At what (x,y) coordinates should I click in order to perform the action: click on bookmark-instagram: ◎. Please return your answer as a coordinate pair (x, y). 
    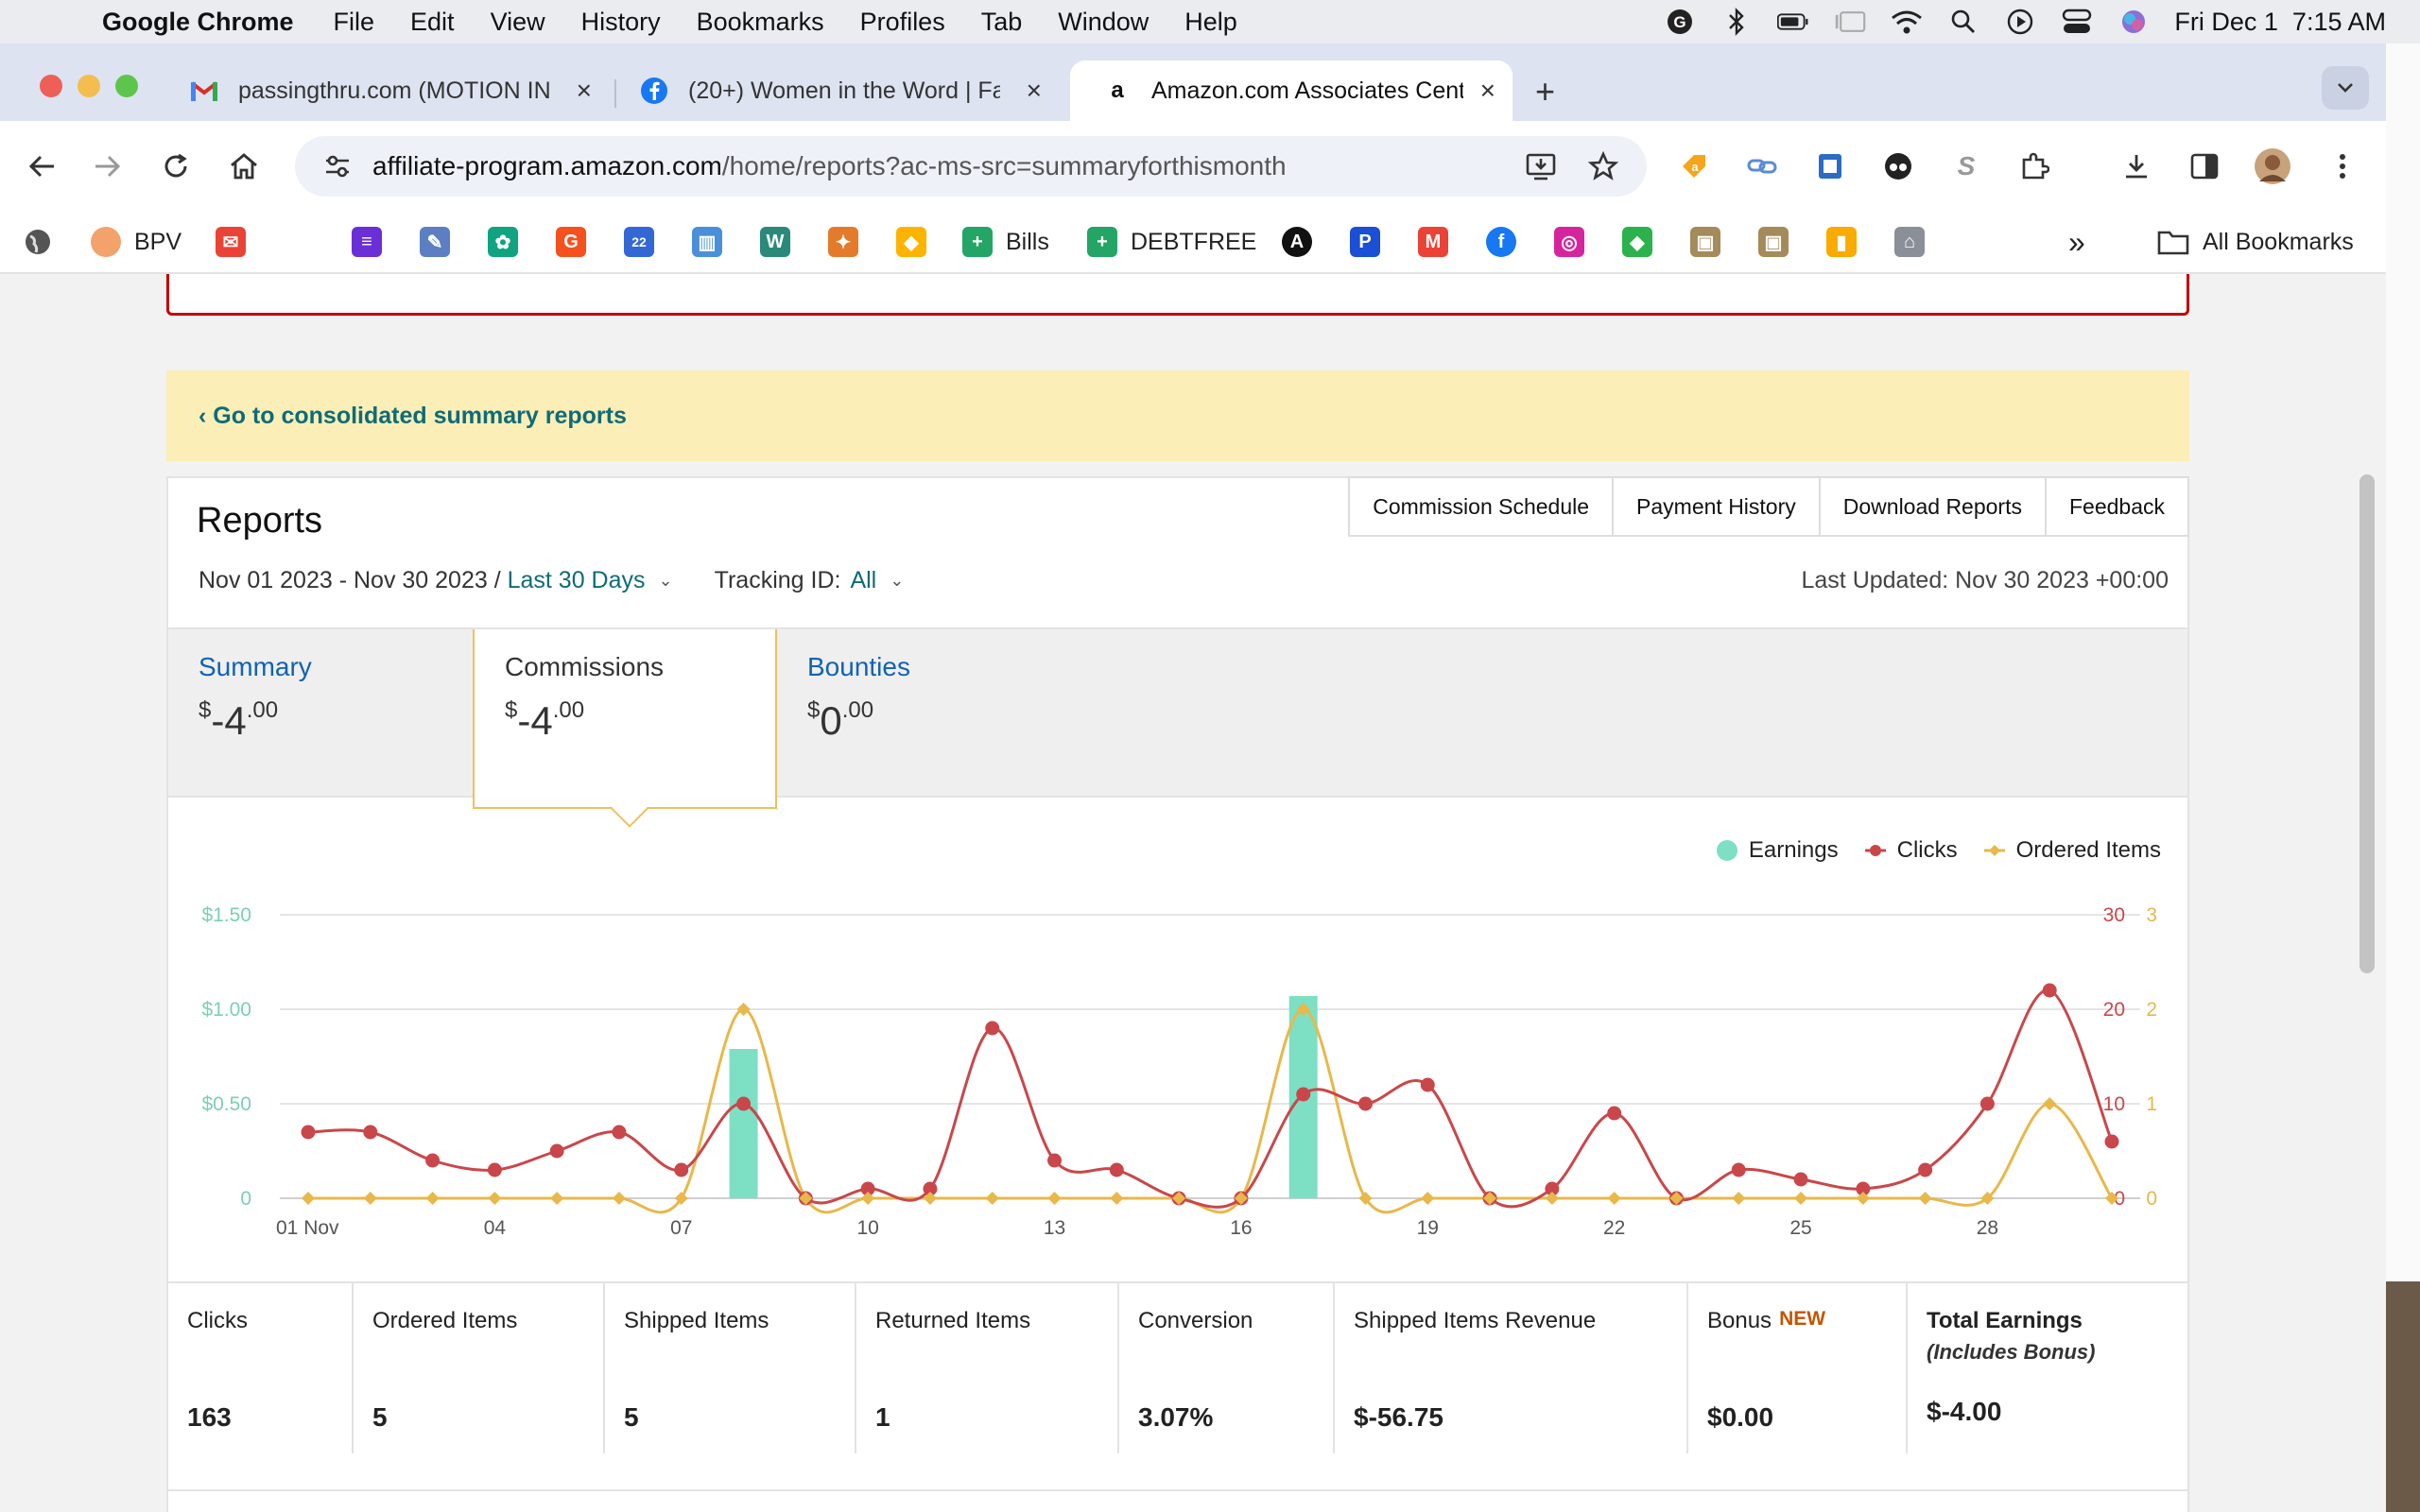
    Looking at the image, I should click on (1569, 242).